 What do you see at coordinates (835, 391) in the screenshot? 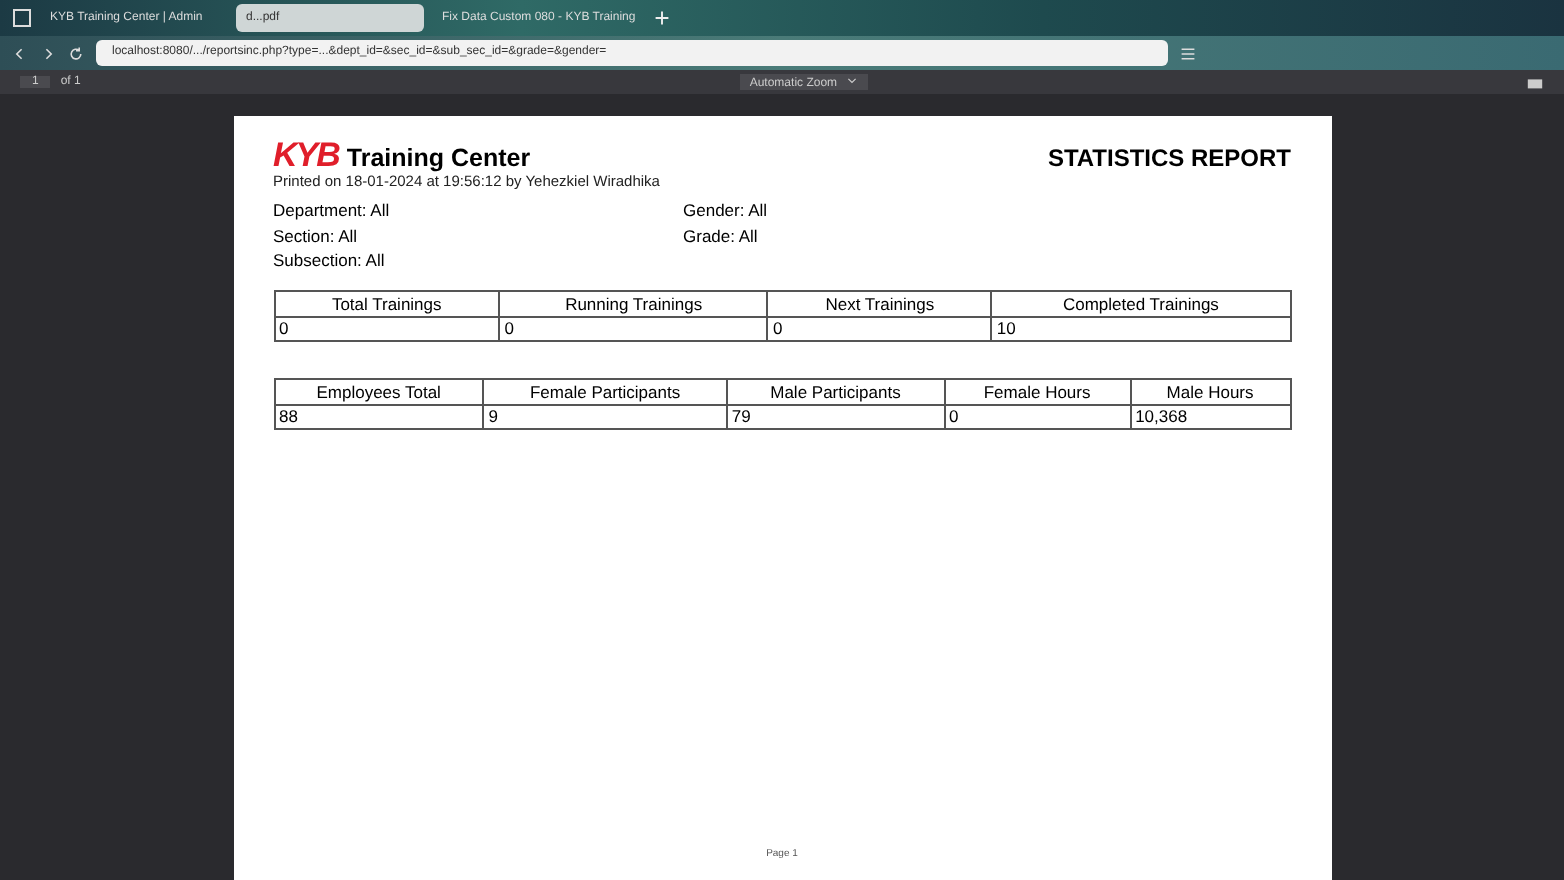
I see `column-header: Male Participants` at bounding box center [835, 391].